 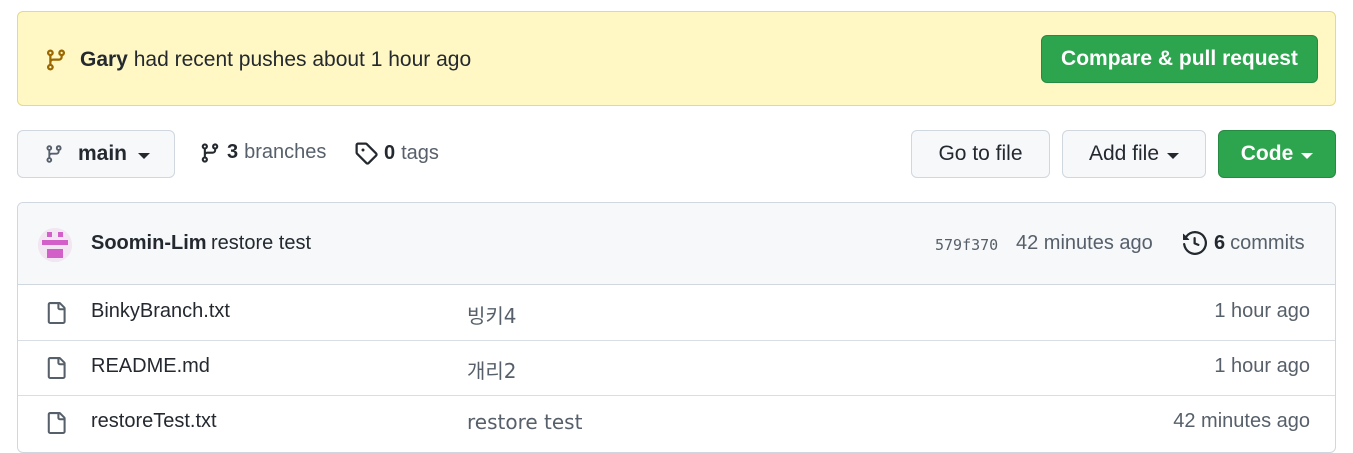 I want to click on add-file-label: Add file, so click(x=1124, y=153).